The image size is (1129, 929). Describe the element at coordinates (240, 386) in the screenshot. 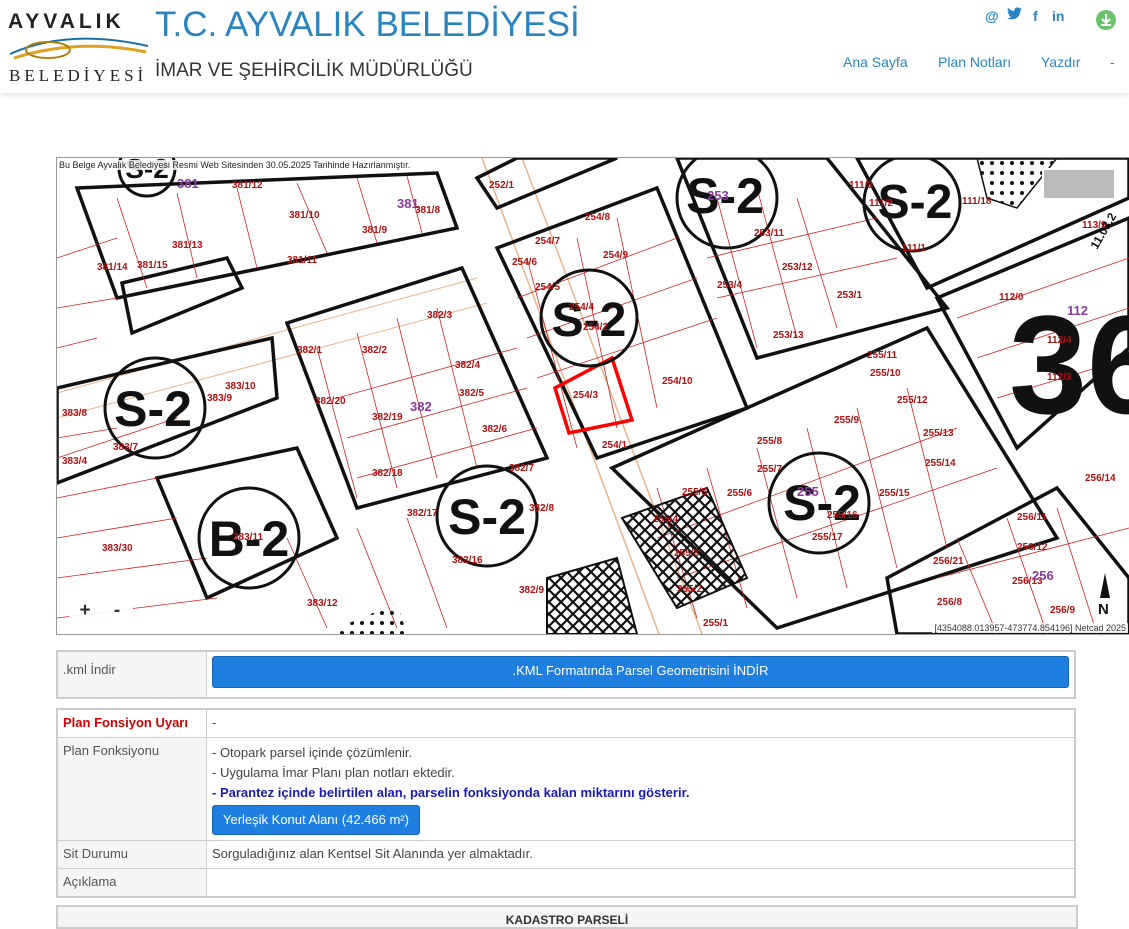

I see `parcel-label: 383/10` at that location.